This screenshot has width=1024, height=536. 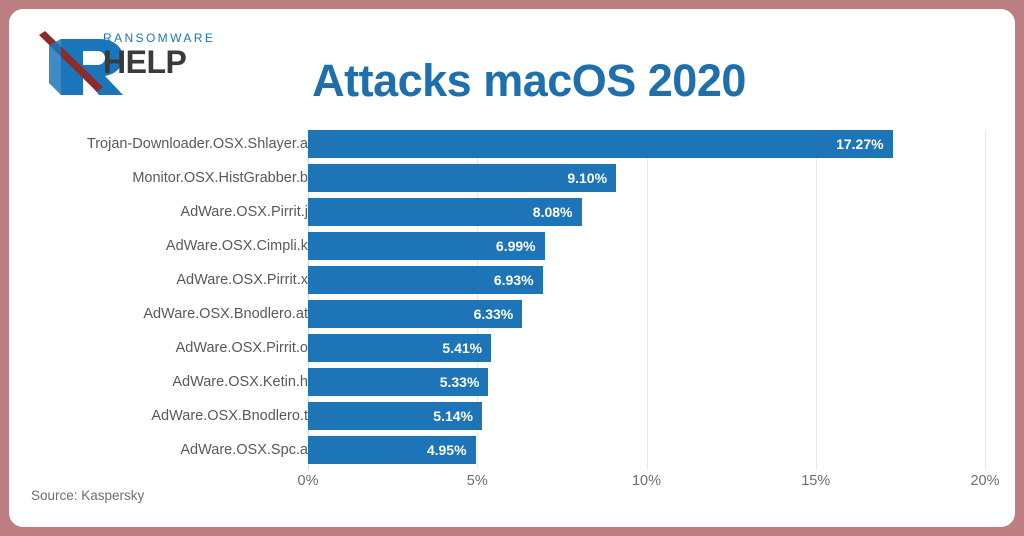 What do you see at coordinates (512, 385) in the screenshot?
I see `chart-row: AdWare.OSX.Ketin.h 5.33%` at bounding box center [512, 385].